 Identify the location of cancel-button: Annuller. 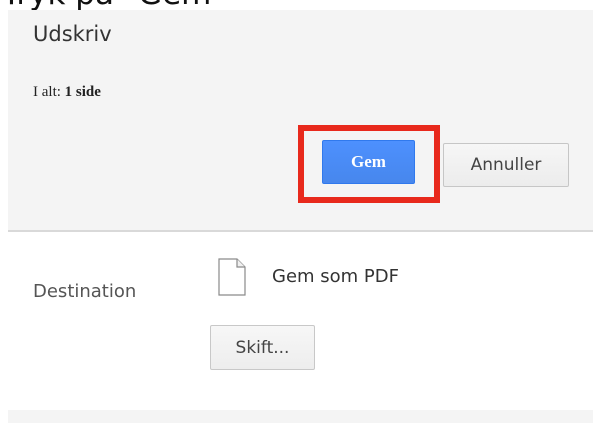
(506, 165).